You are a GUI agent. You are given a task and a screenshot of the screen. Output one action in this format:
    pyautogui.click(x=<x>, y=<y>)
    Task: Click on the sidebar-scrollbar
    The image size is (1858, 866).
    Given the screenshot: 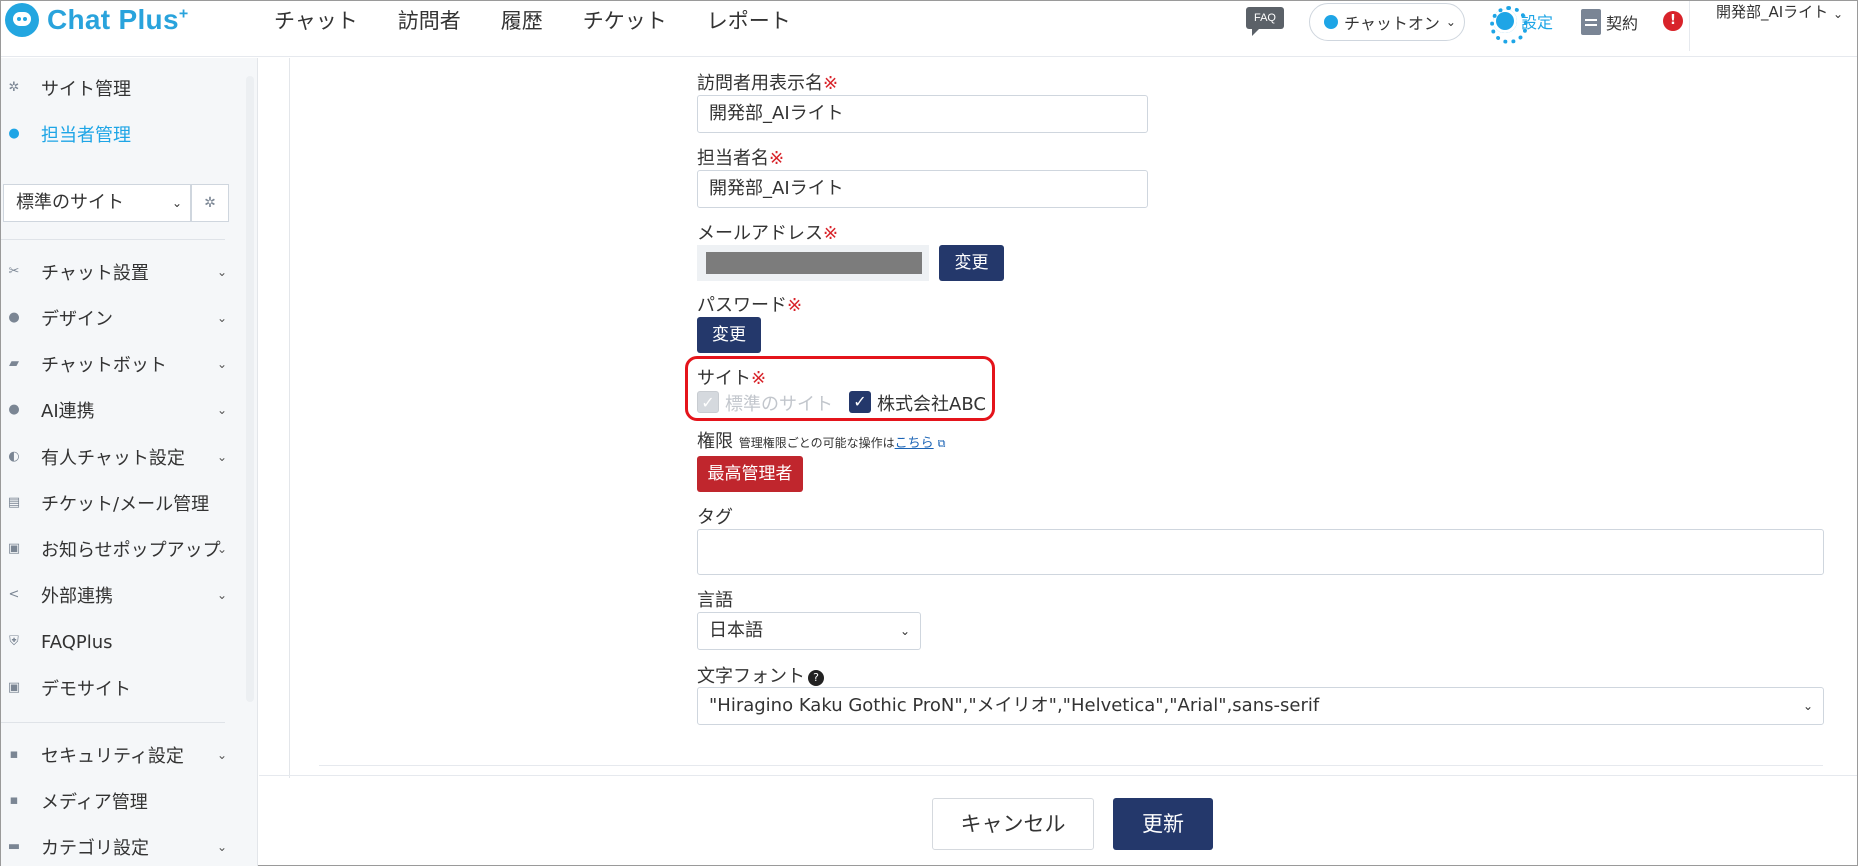 What is the action you would take?
    pyautogui.click(x=250, y=389)
    